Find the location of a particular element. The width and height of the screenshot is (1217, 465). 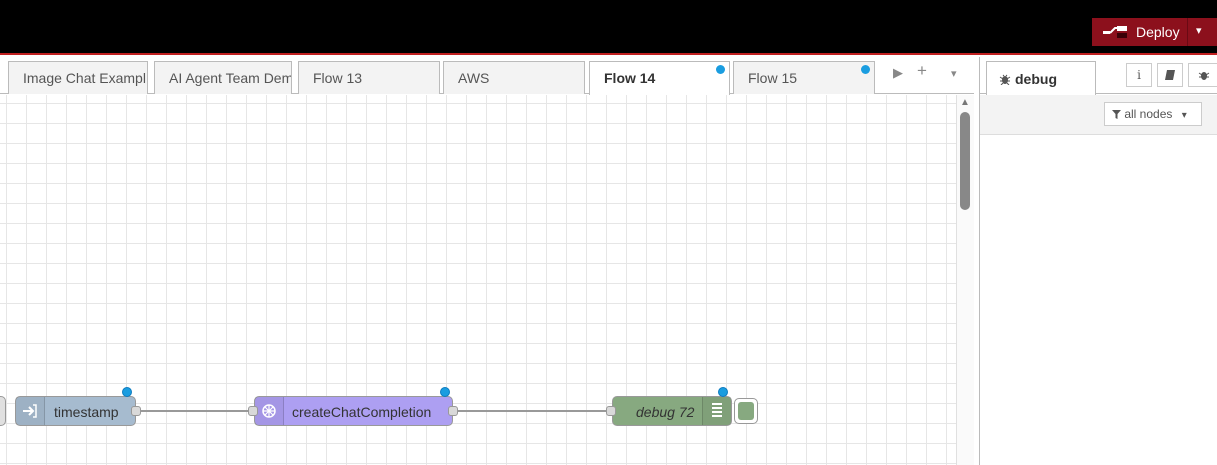

info-glyph: i is located at coordinates (1139, 75).